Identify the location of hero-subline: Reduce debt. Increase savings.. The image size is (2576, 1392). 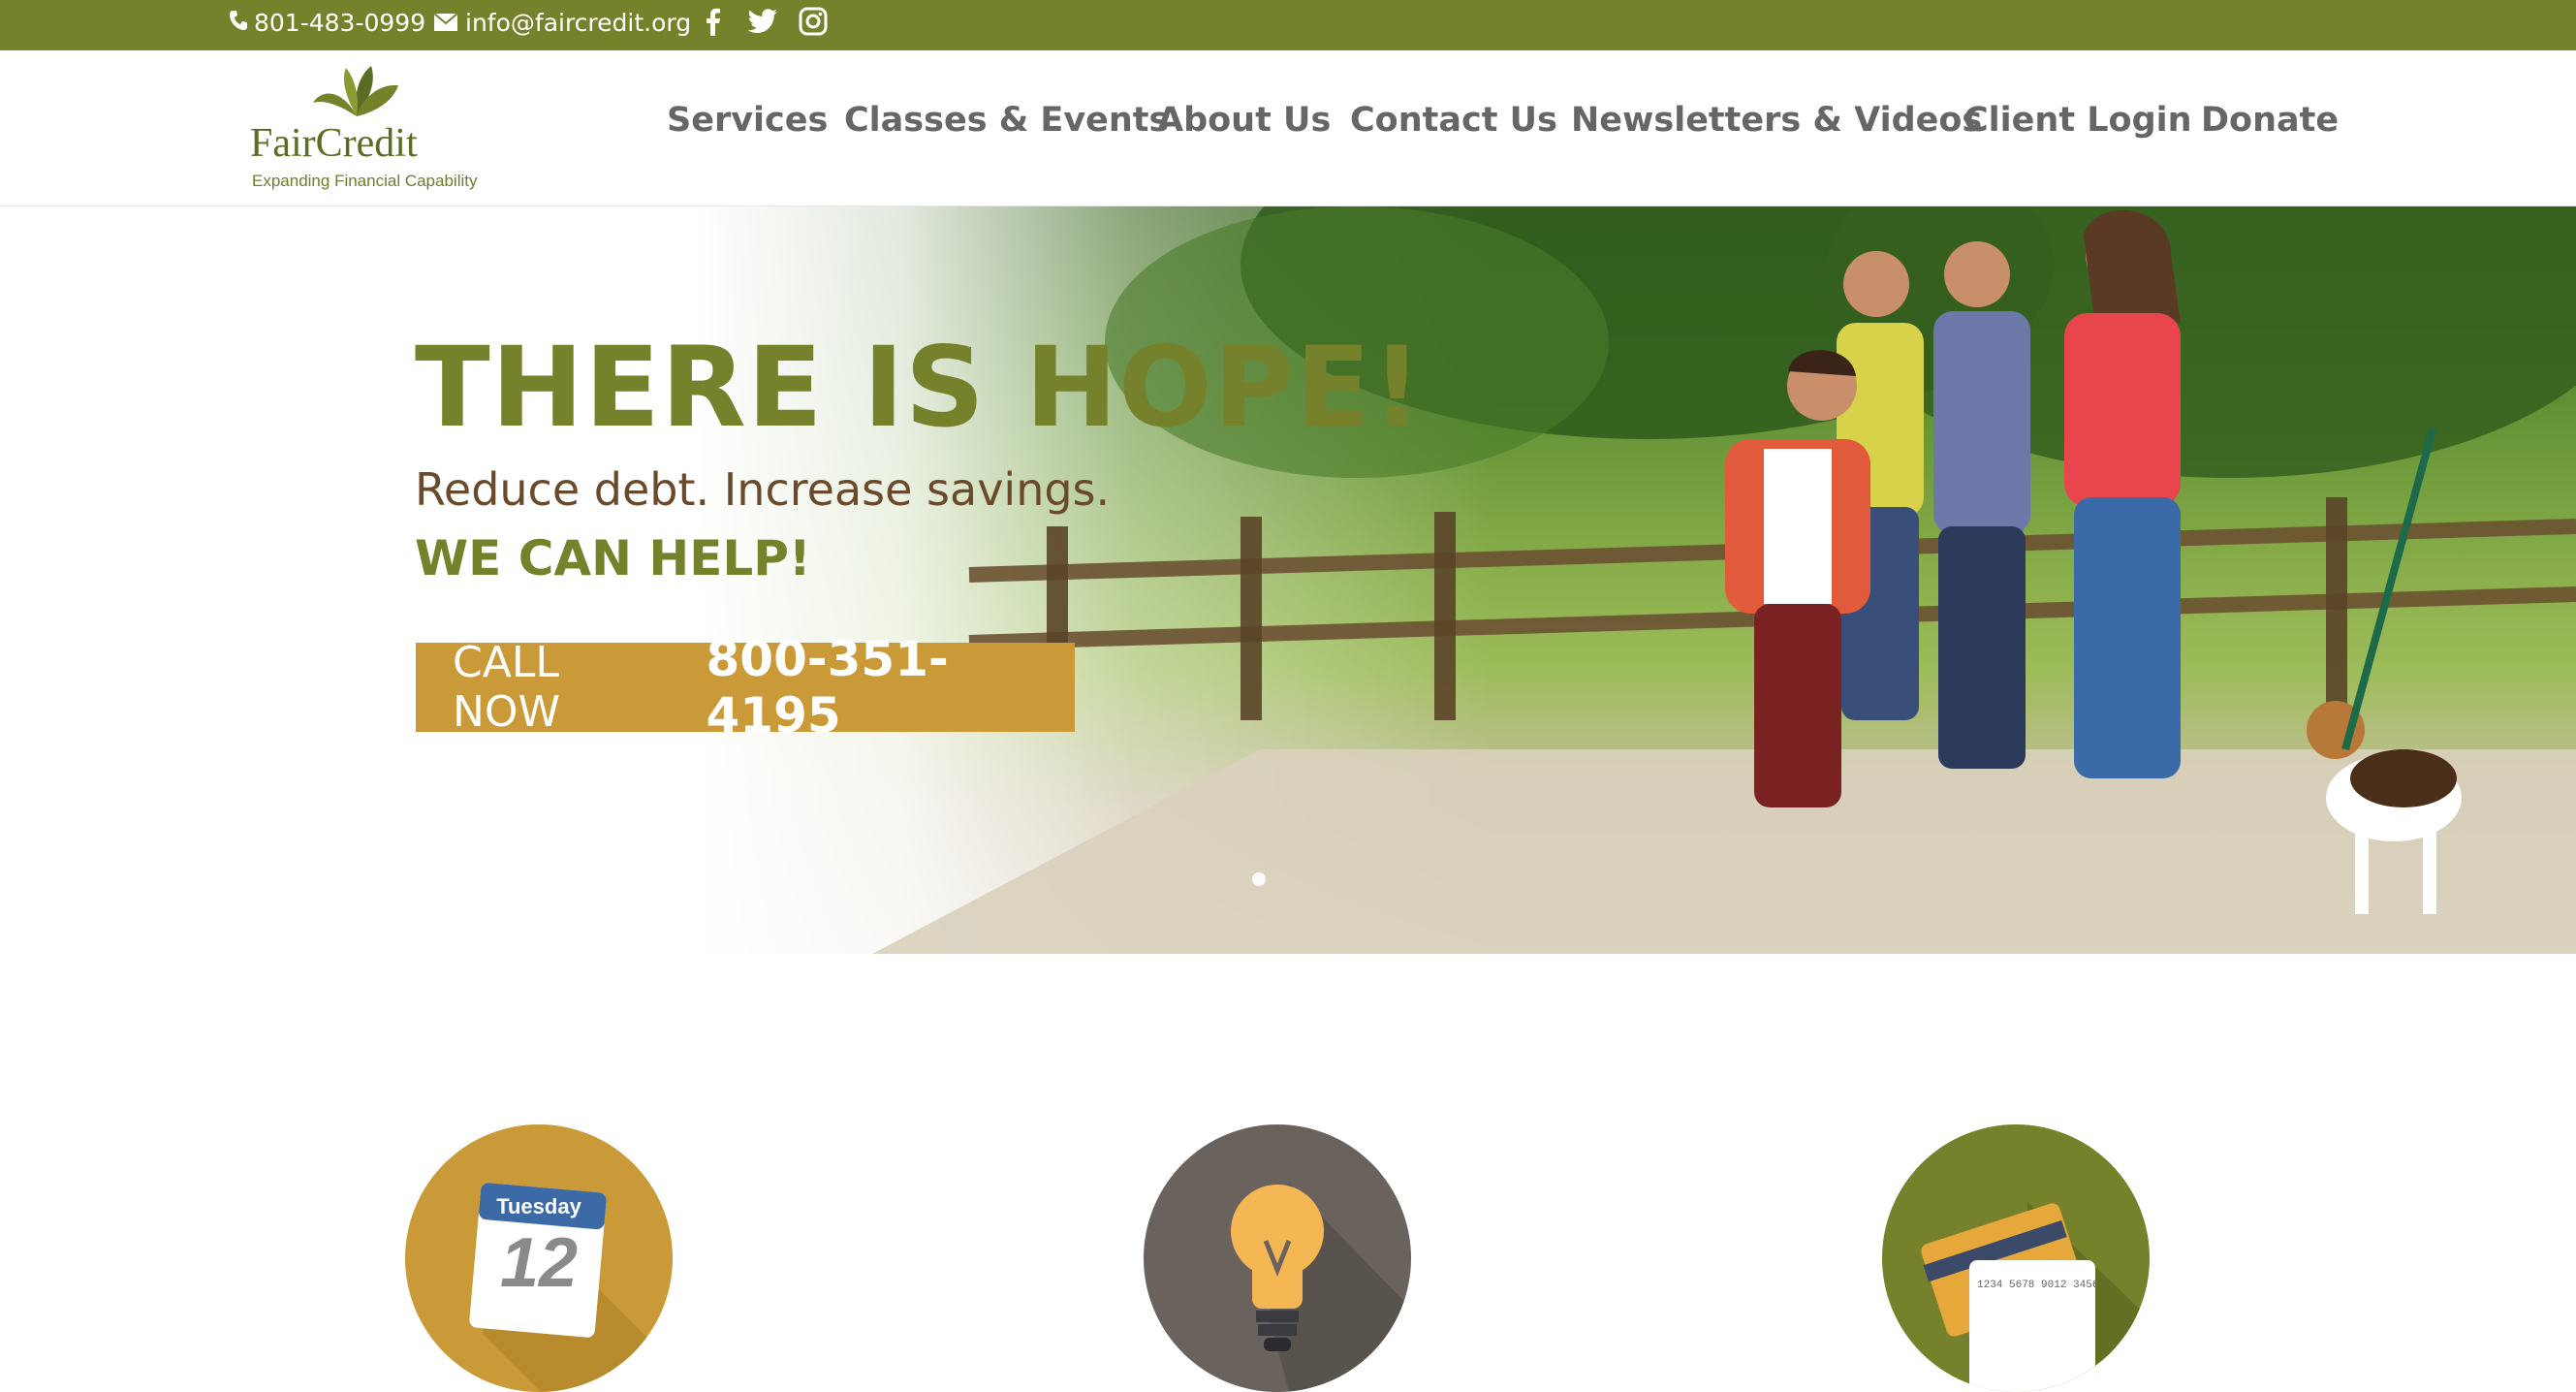
(763, 489).